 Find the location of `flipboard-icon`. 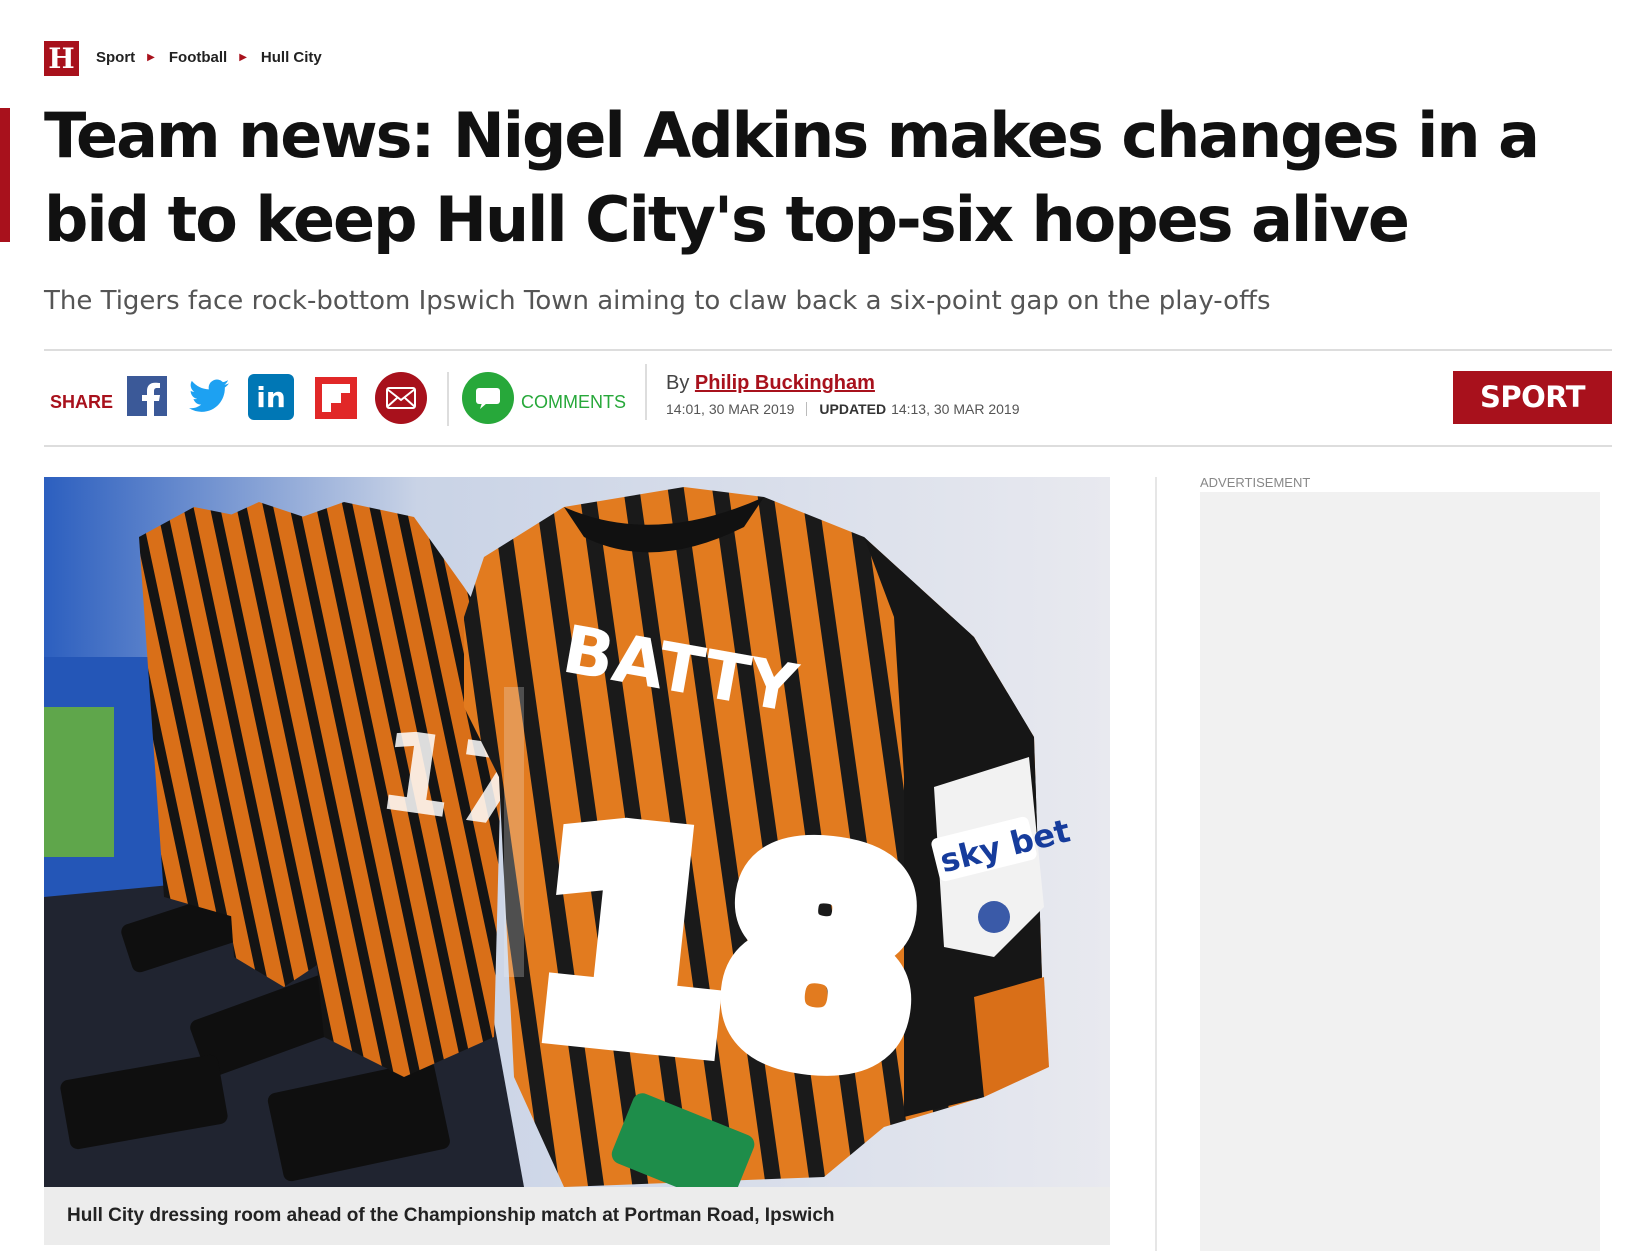

flipboard-icon is located at coordinates (336, 398).